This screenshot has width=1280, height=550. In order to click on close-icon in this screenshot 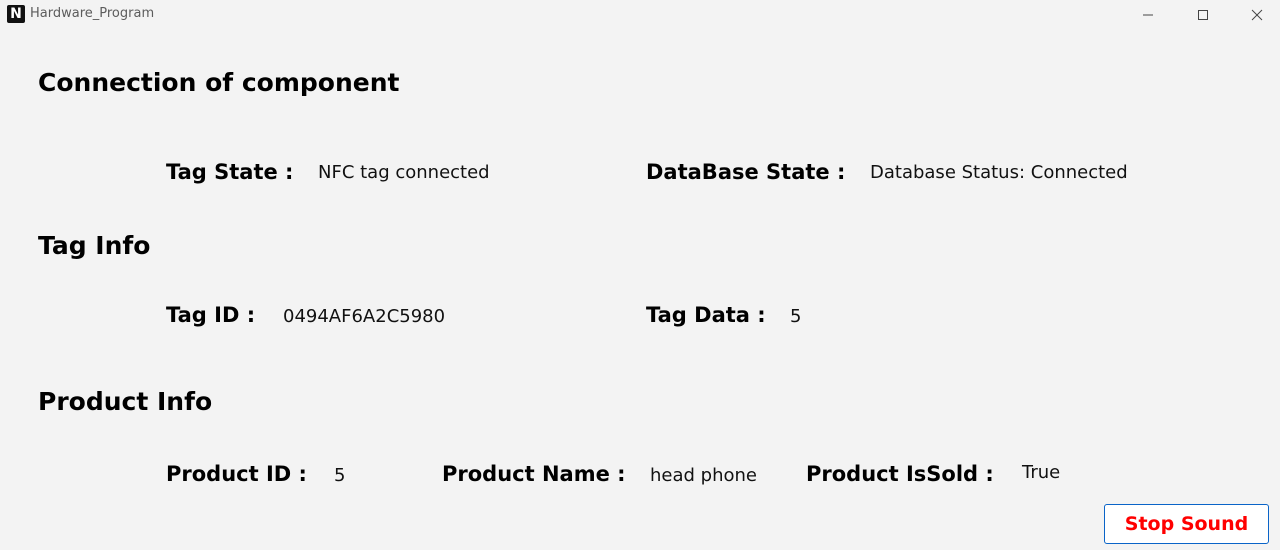, I will do `click(1257, 15)`.